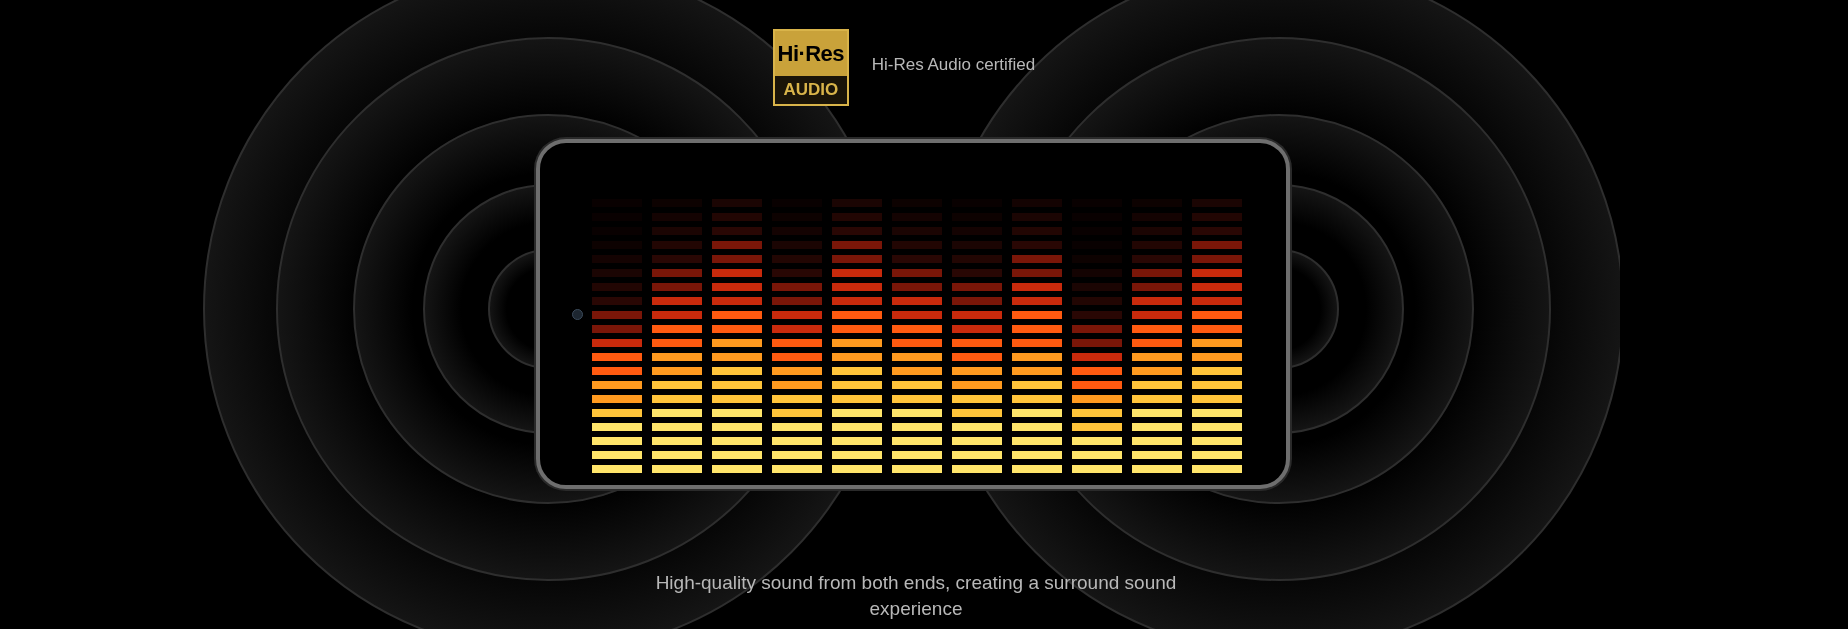  Describe the element at coordinates (810, 90) in the screenshot. I see `logo-text: AUDIO` at that location.